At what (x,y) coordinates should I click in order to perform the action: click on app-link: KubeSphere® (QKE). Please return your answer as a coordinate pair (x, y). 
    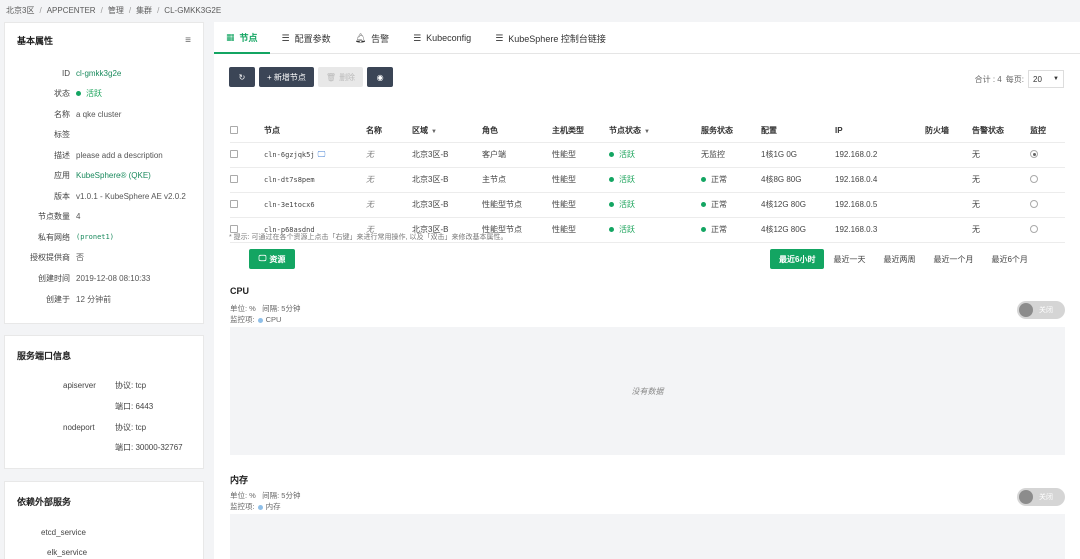
    Looking at the image, I should click on (113, 175).